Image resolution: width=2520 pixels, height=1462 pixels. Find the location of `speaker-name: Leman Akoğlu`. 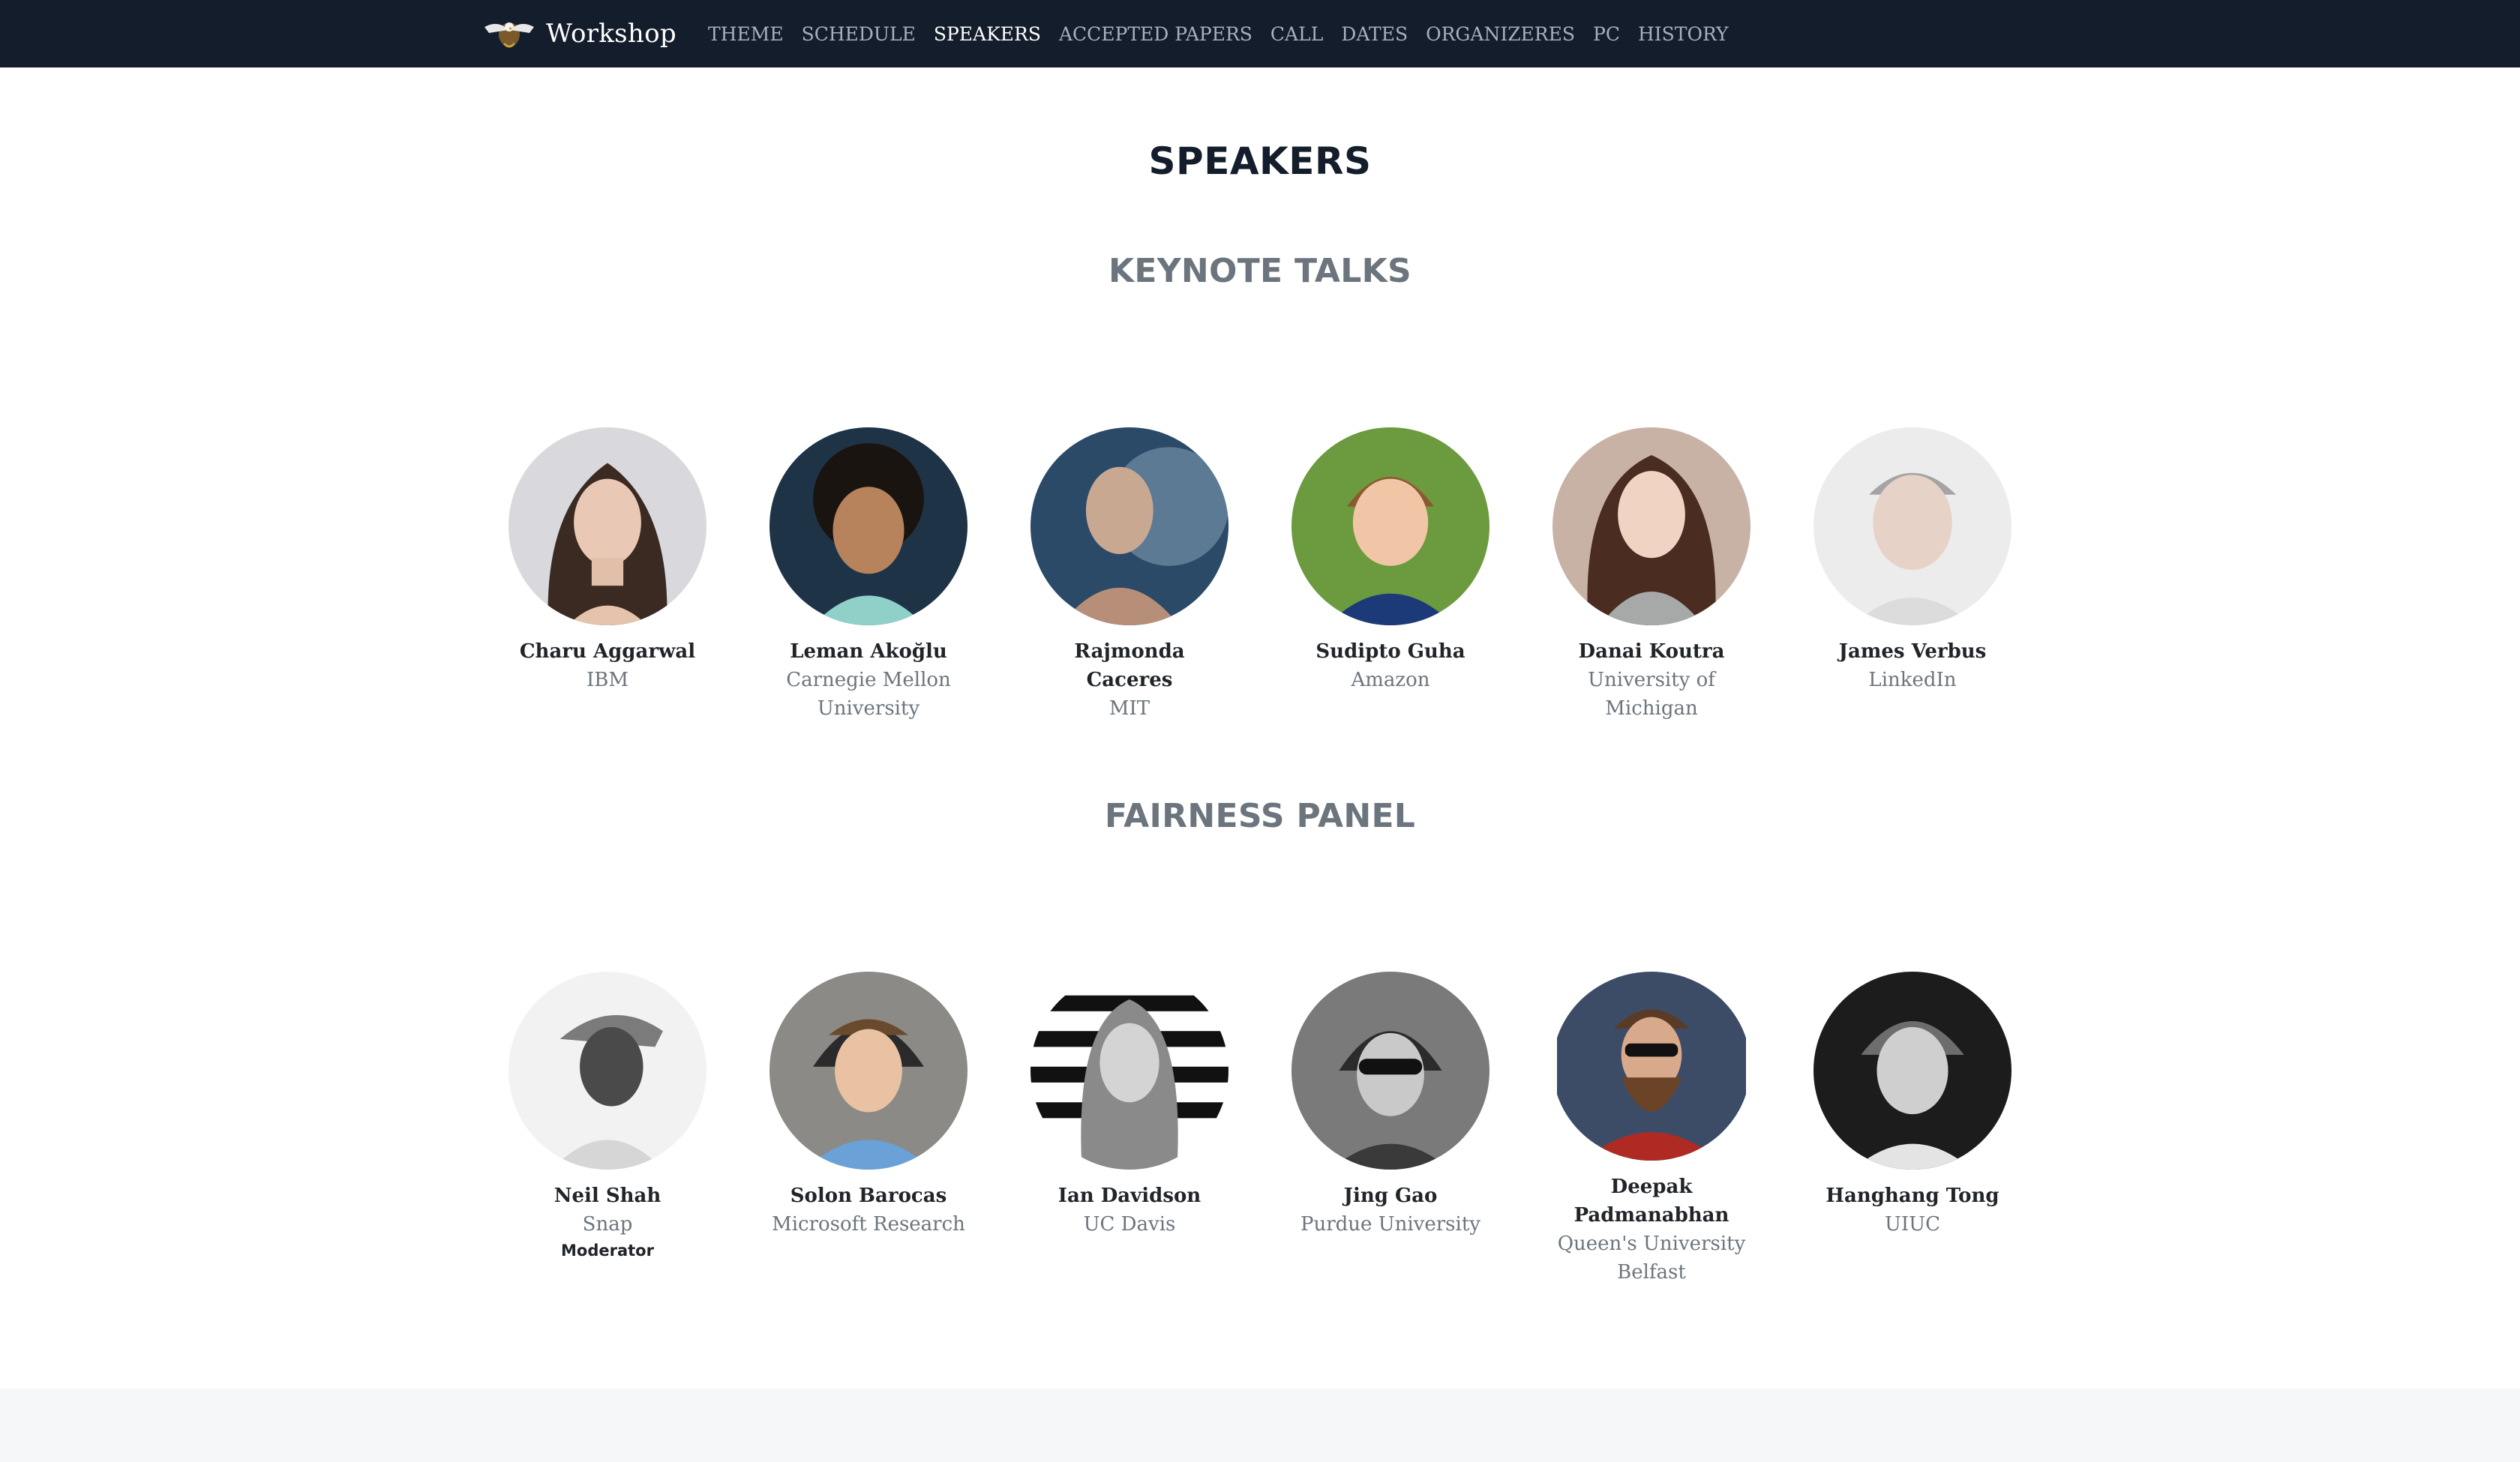

speaker-name: Leman Akoğlu is located at coordinates (868, 651).